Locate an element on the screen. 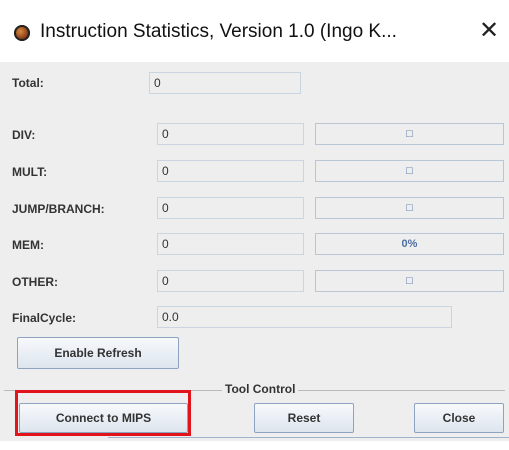  jump-branch-label: JUMP/BRANCH: is located at coordinates (58, 209).